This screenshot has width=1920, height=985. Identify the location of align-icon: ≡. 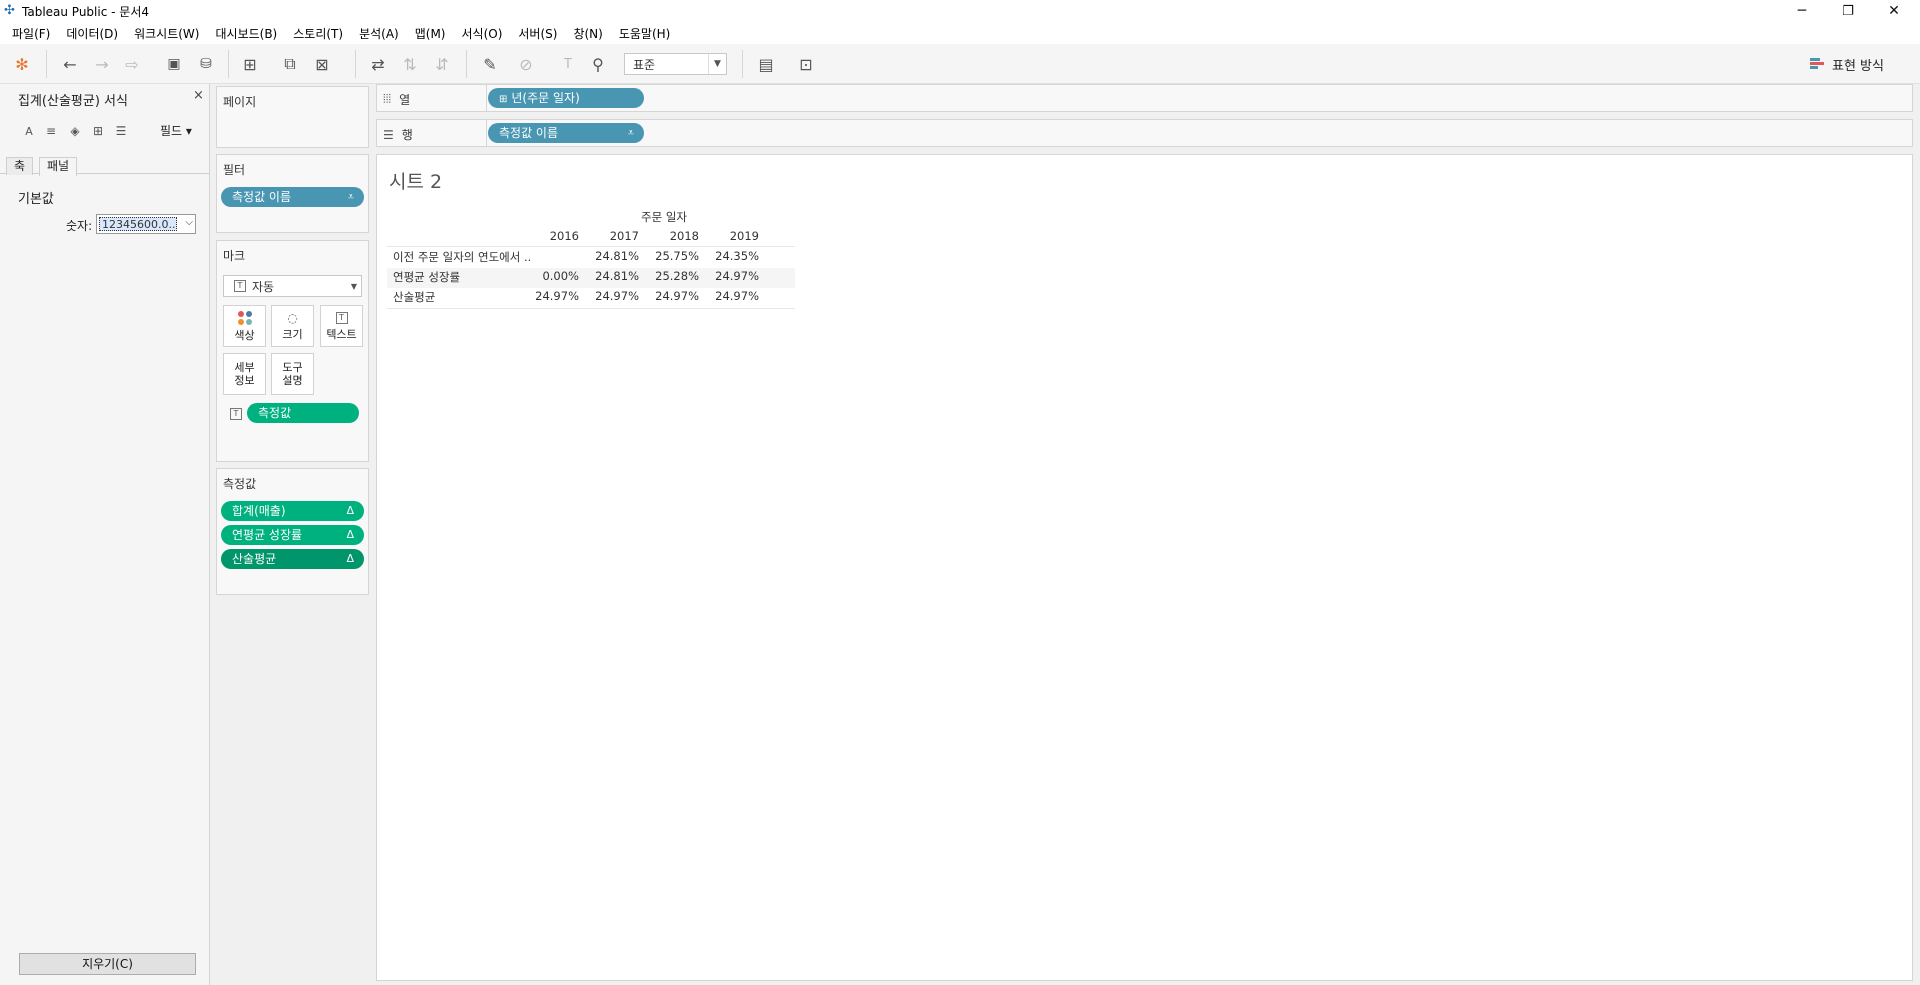
(51, 131).